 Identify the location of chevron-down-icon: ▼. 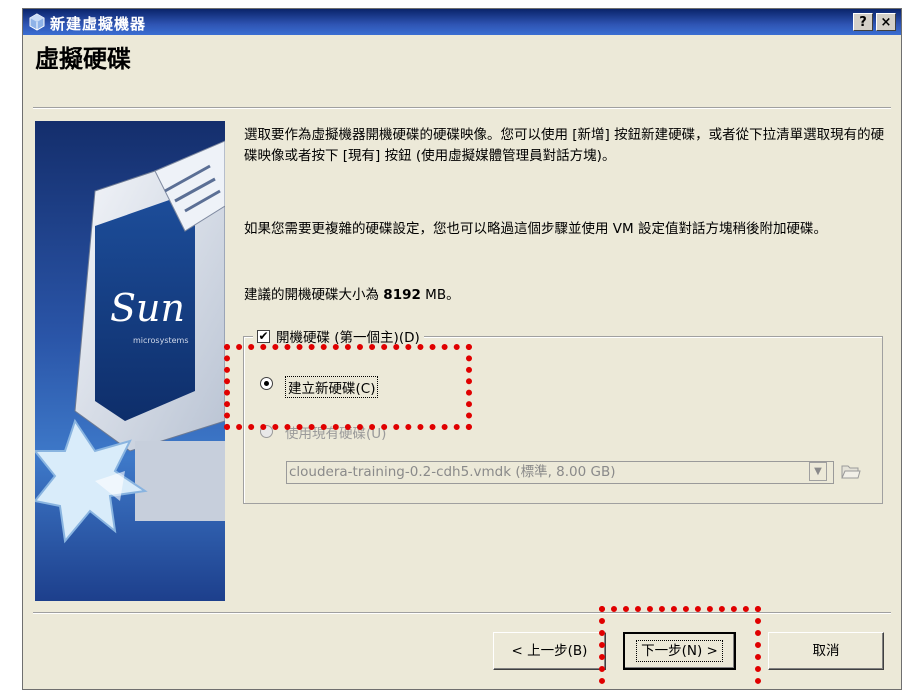
(818, 471).